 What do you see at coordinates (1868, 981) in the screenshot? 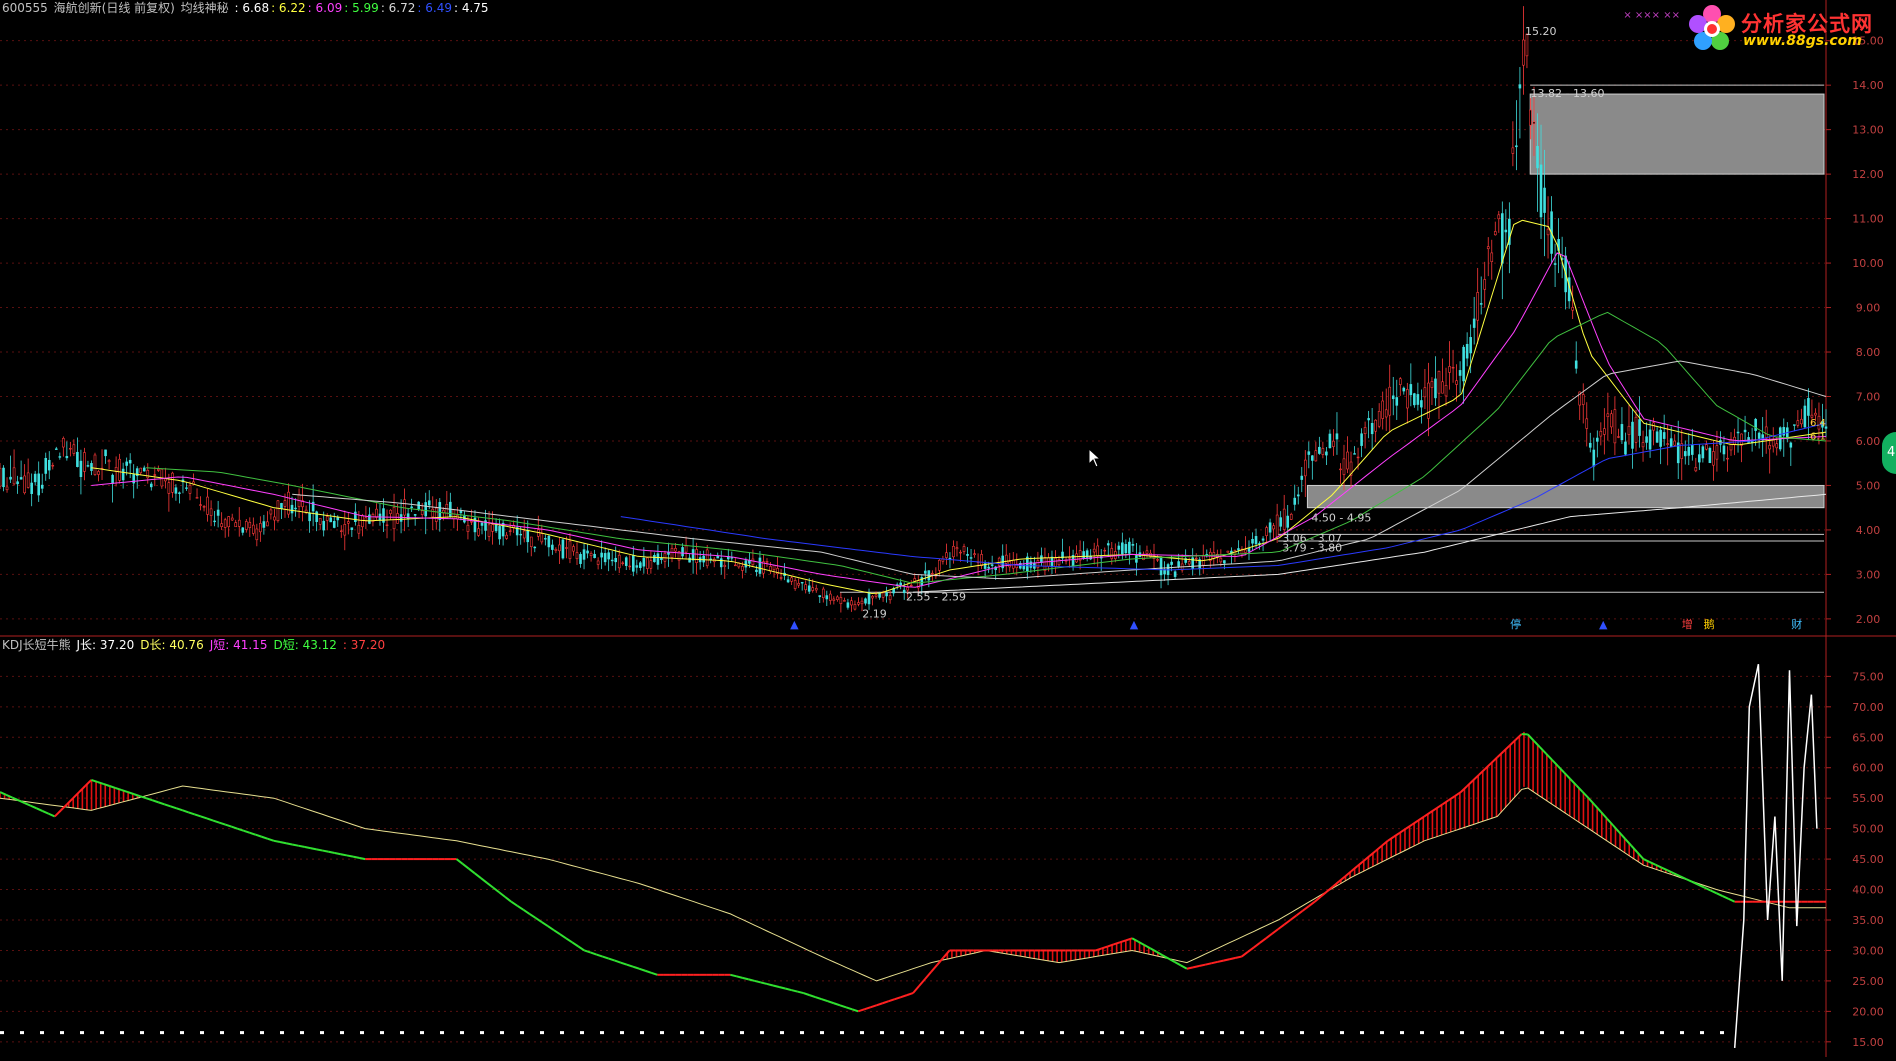
I see `osc-tick-label: 25.00` at bounding box center [1868, 981].